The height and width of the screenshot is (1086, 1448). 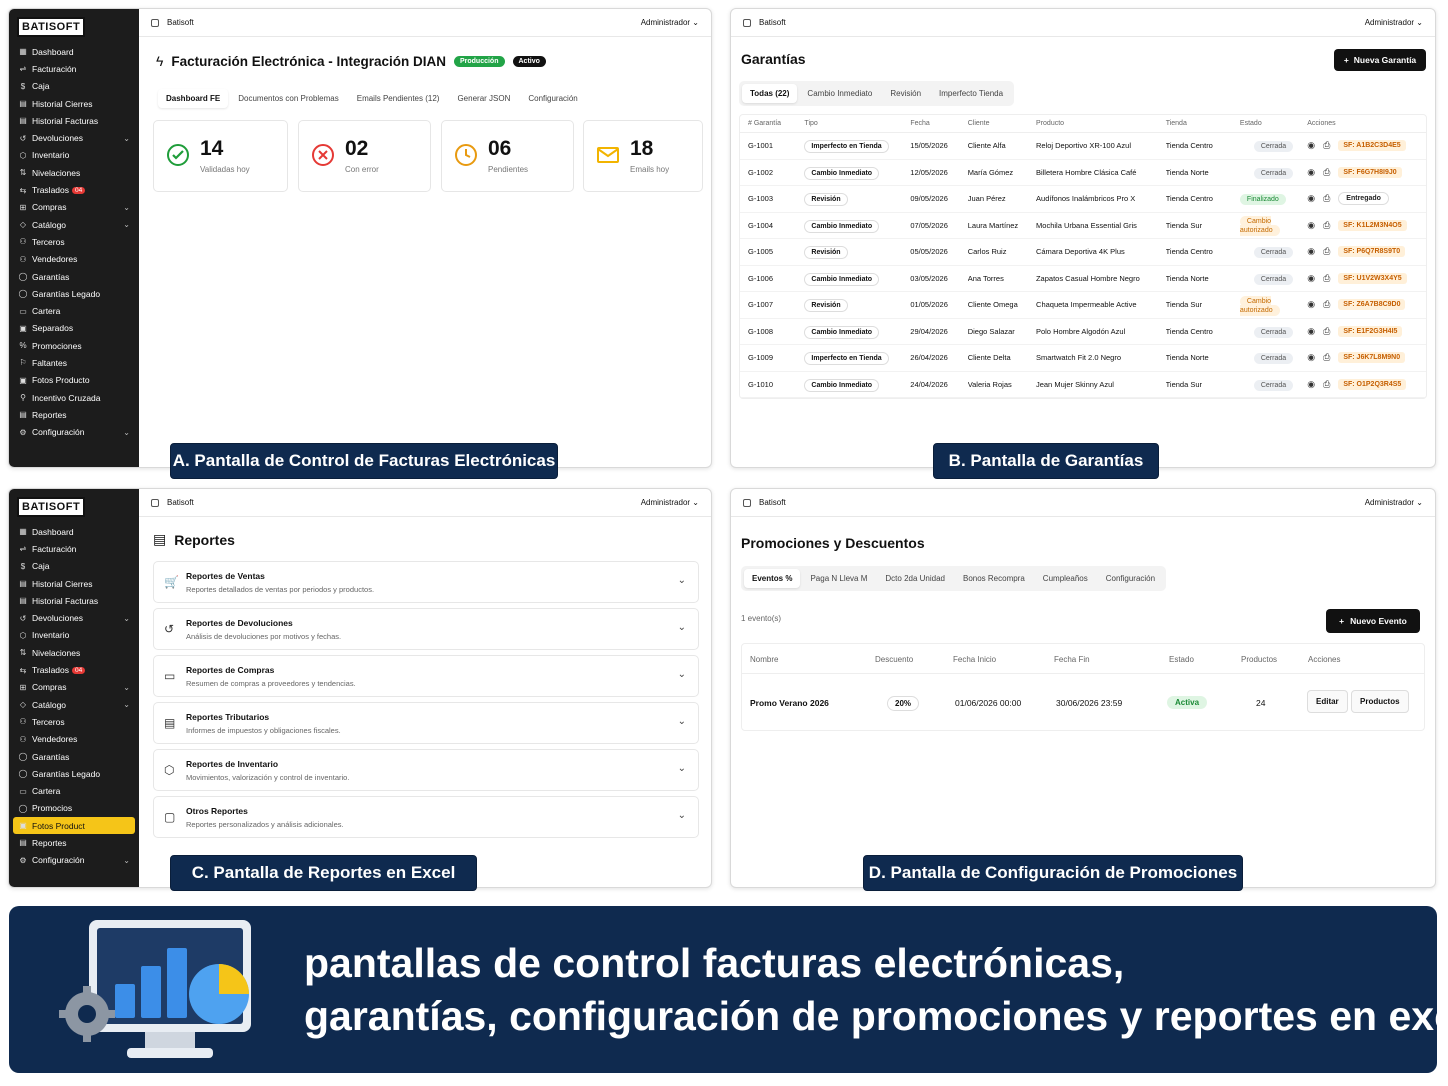 I want to click on tab: Paga N Lleva M, so click(x=838, y=578).